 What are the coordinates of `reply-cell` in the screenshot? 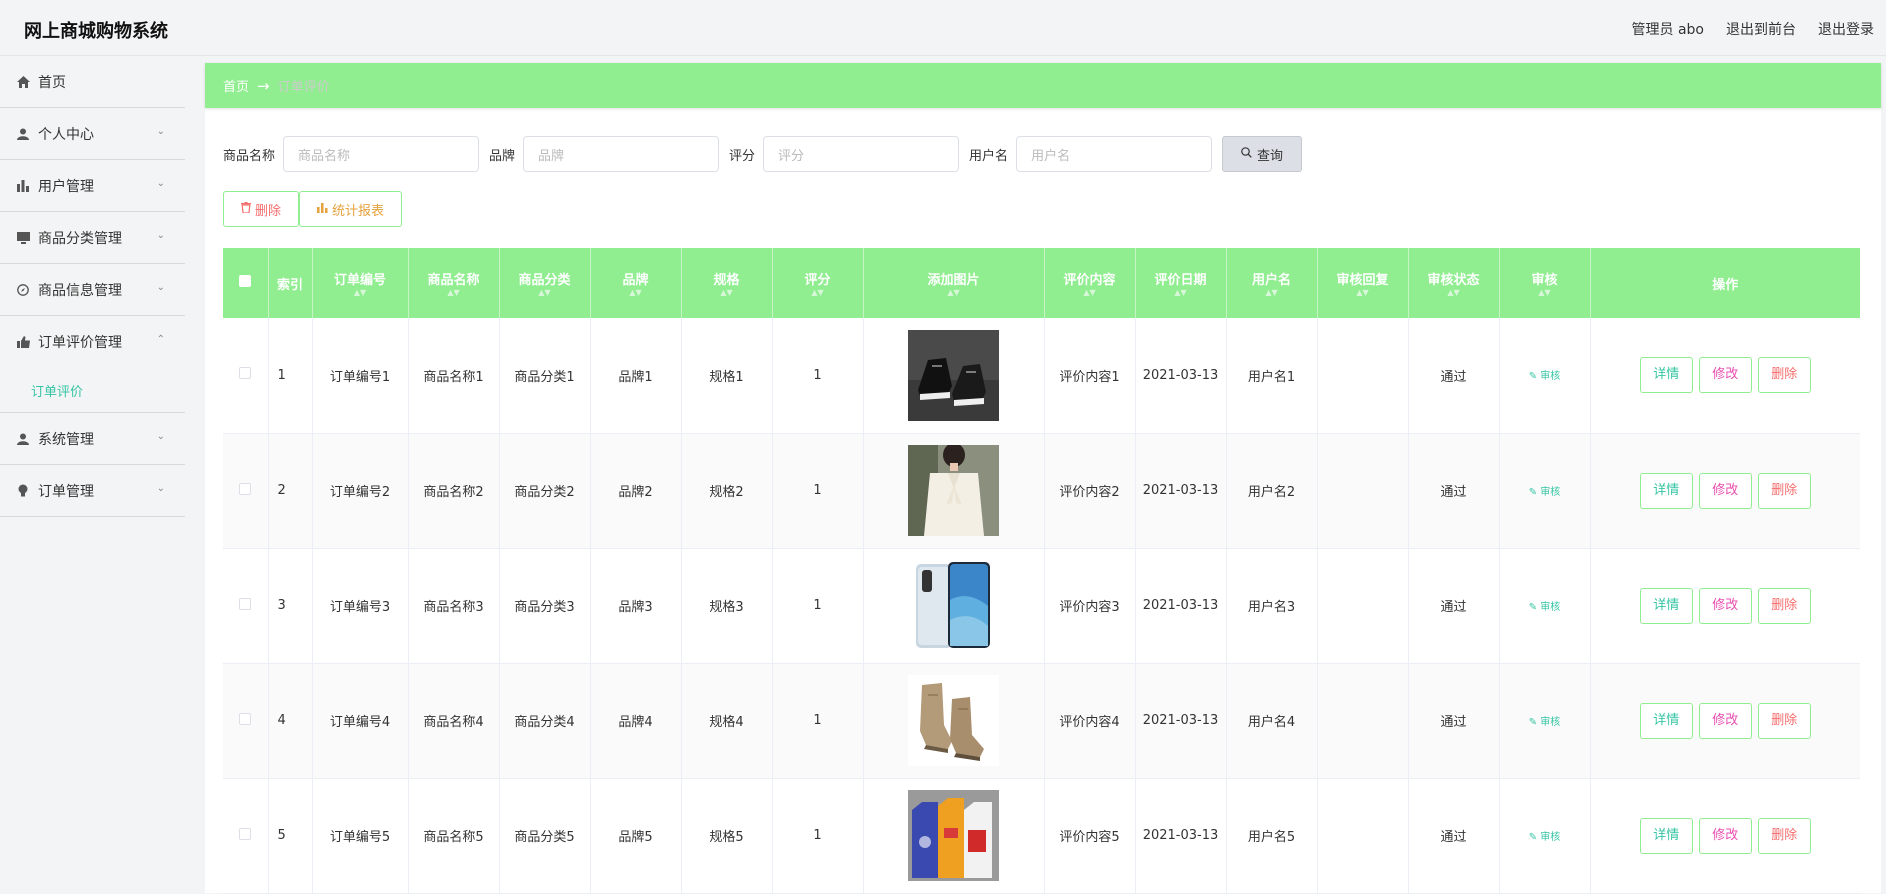 It's located at (1363, 491).